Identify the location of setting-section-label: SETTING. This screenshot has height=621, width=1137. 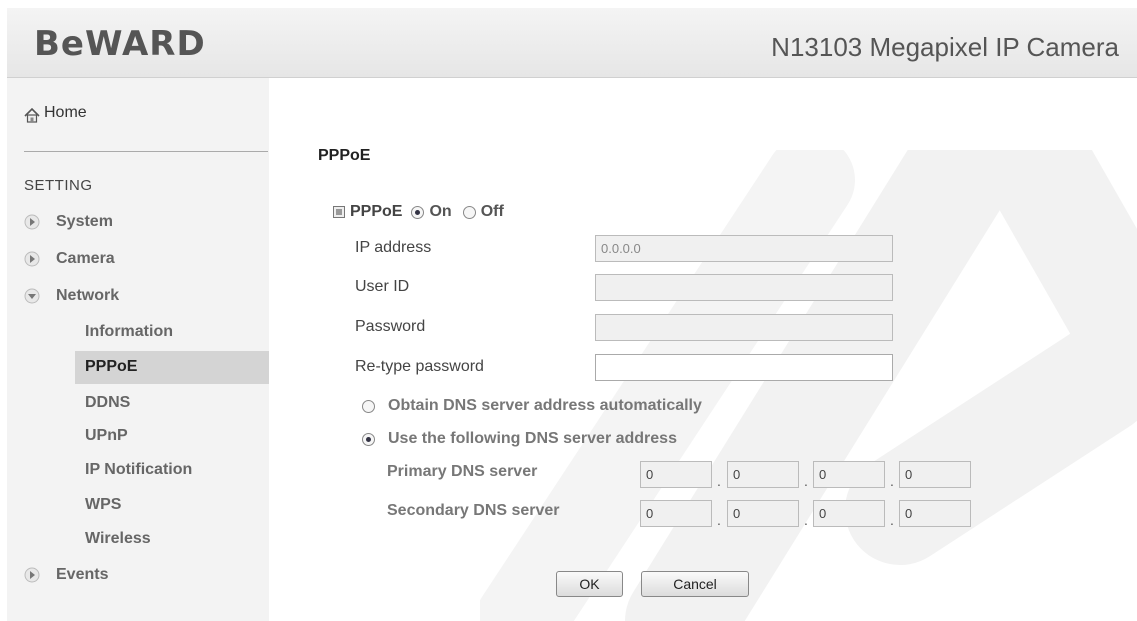
(58, 185).